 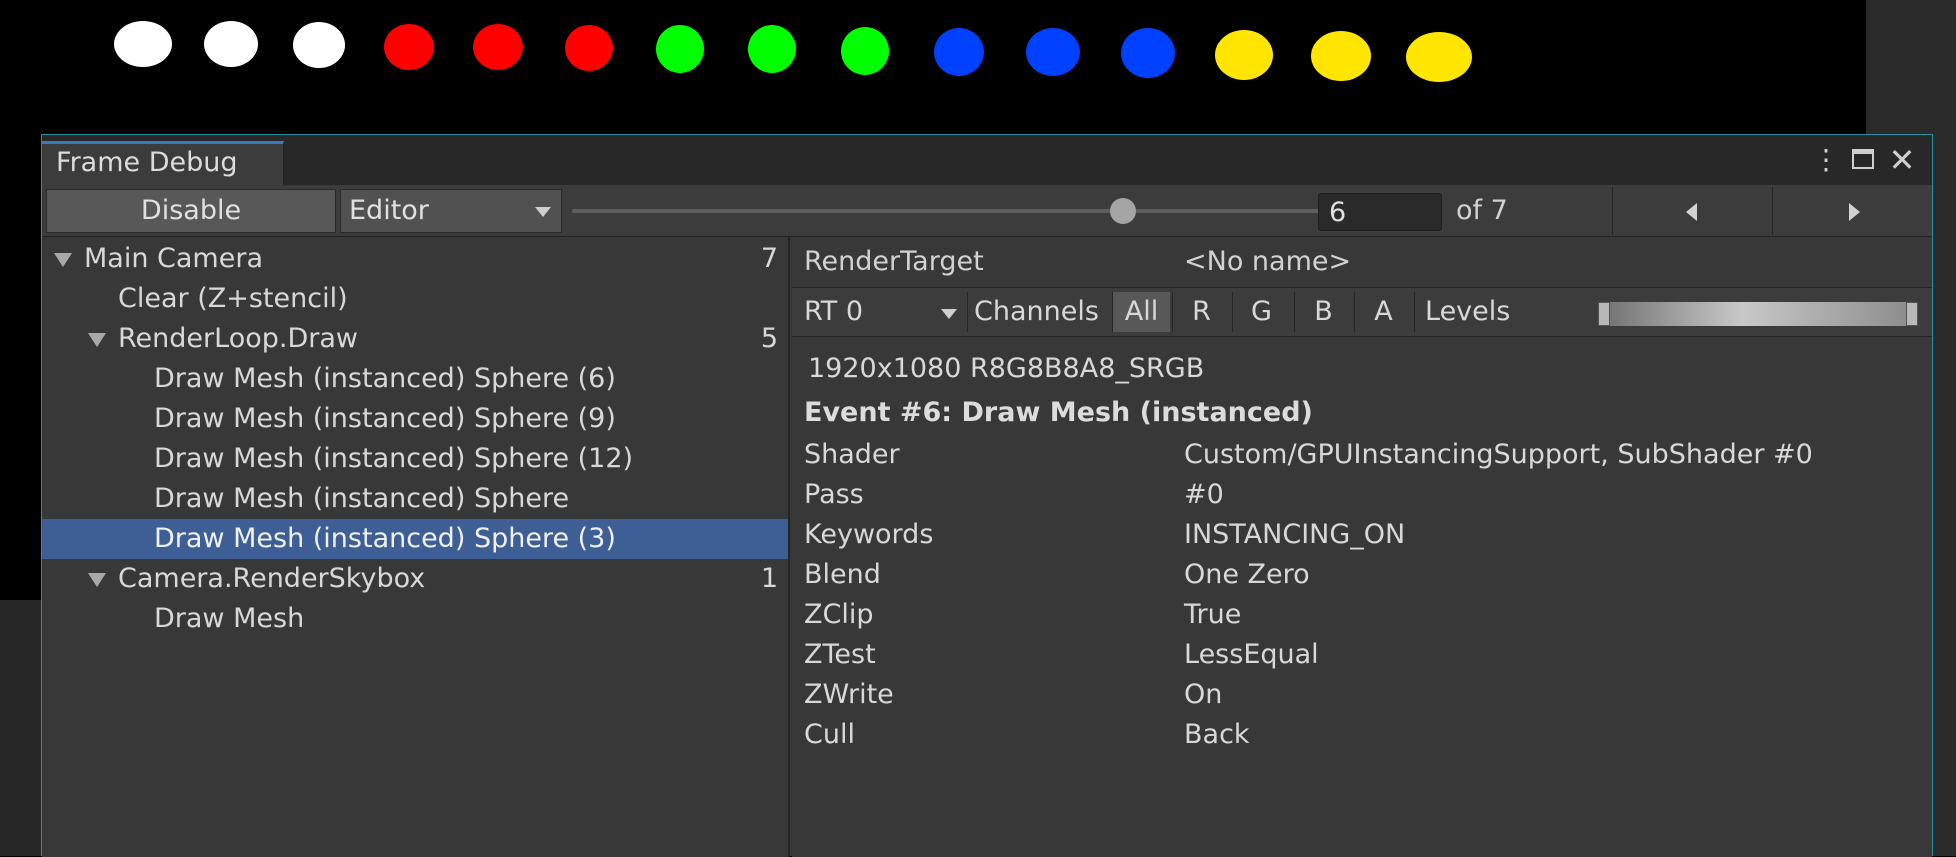 I want to click on render-target-format: 1920x1080 R8G8B8A8_SRGB, so click(x=1006, y=368).